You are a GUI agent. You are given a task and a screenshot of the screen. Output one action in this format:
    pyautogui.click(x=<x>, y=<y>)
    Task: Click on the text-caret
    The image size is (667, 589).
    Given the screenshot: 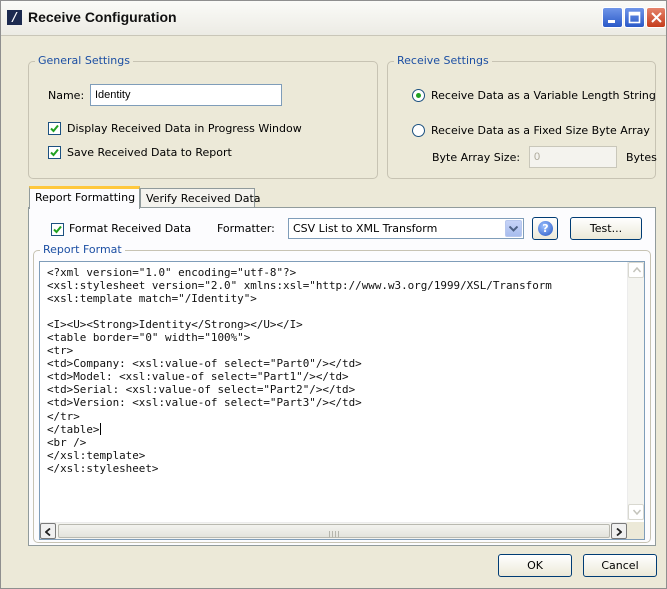 What is the action you would take?
    pyautogui.click(x=101, y=428)
    